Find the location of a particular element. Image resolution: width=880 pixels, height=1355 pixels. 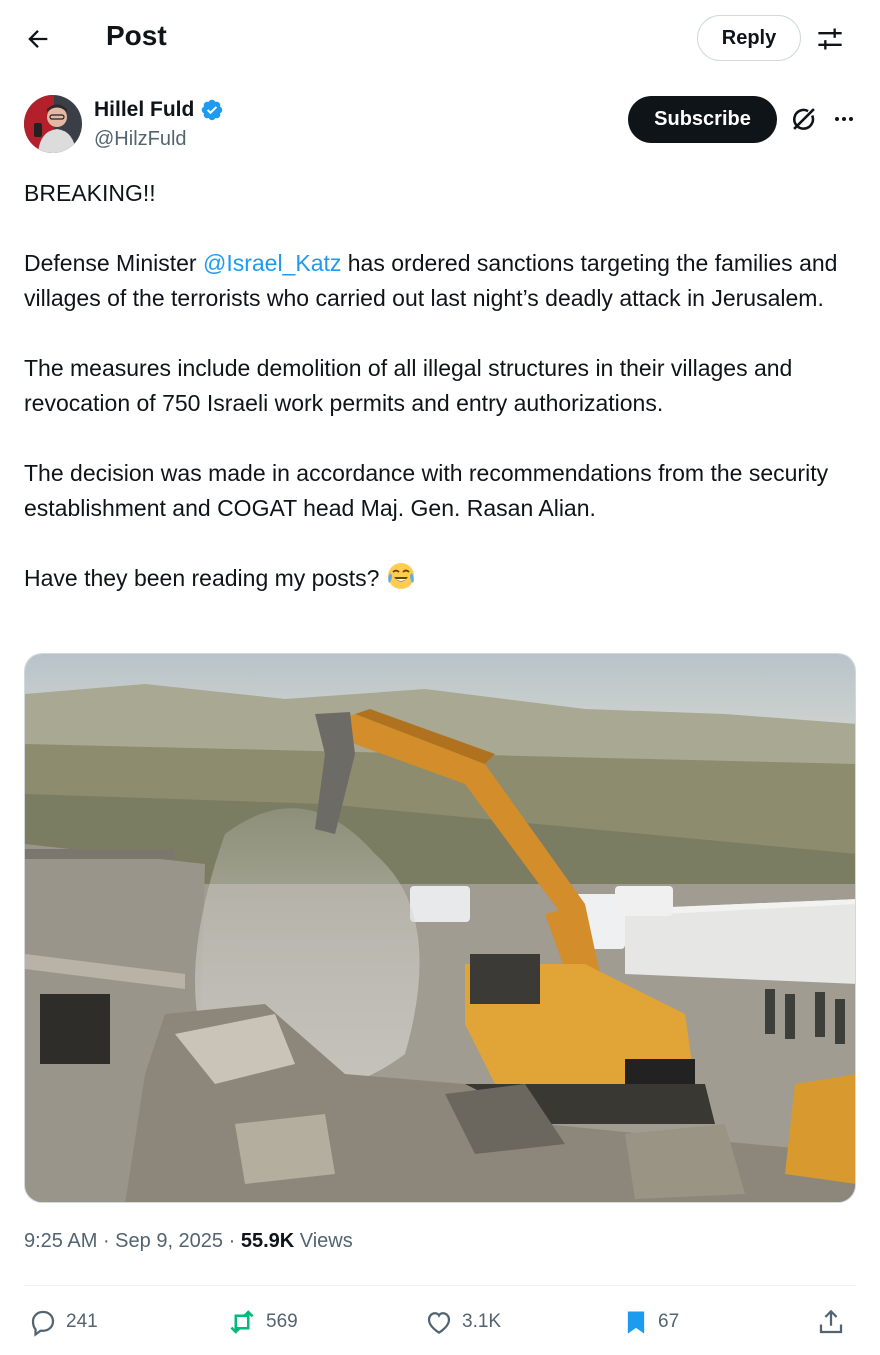

reply-count: 241 is located at coordinates (82, 1321).